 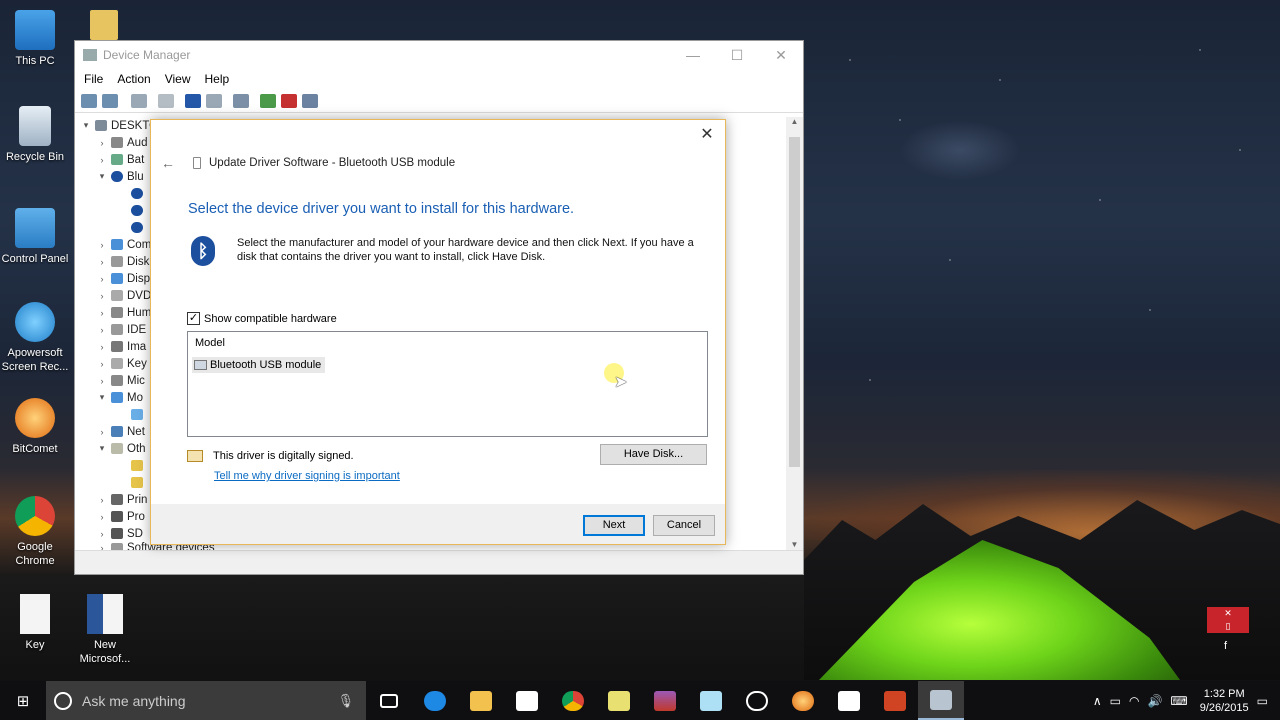 What do you see at coordinates (110, 100) in the screenshot?
I see `forward-icon` at bounding box center [110, 100].